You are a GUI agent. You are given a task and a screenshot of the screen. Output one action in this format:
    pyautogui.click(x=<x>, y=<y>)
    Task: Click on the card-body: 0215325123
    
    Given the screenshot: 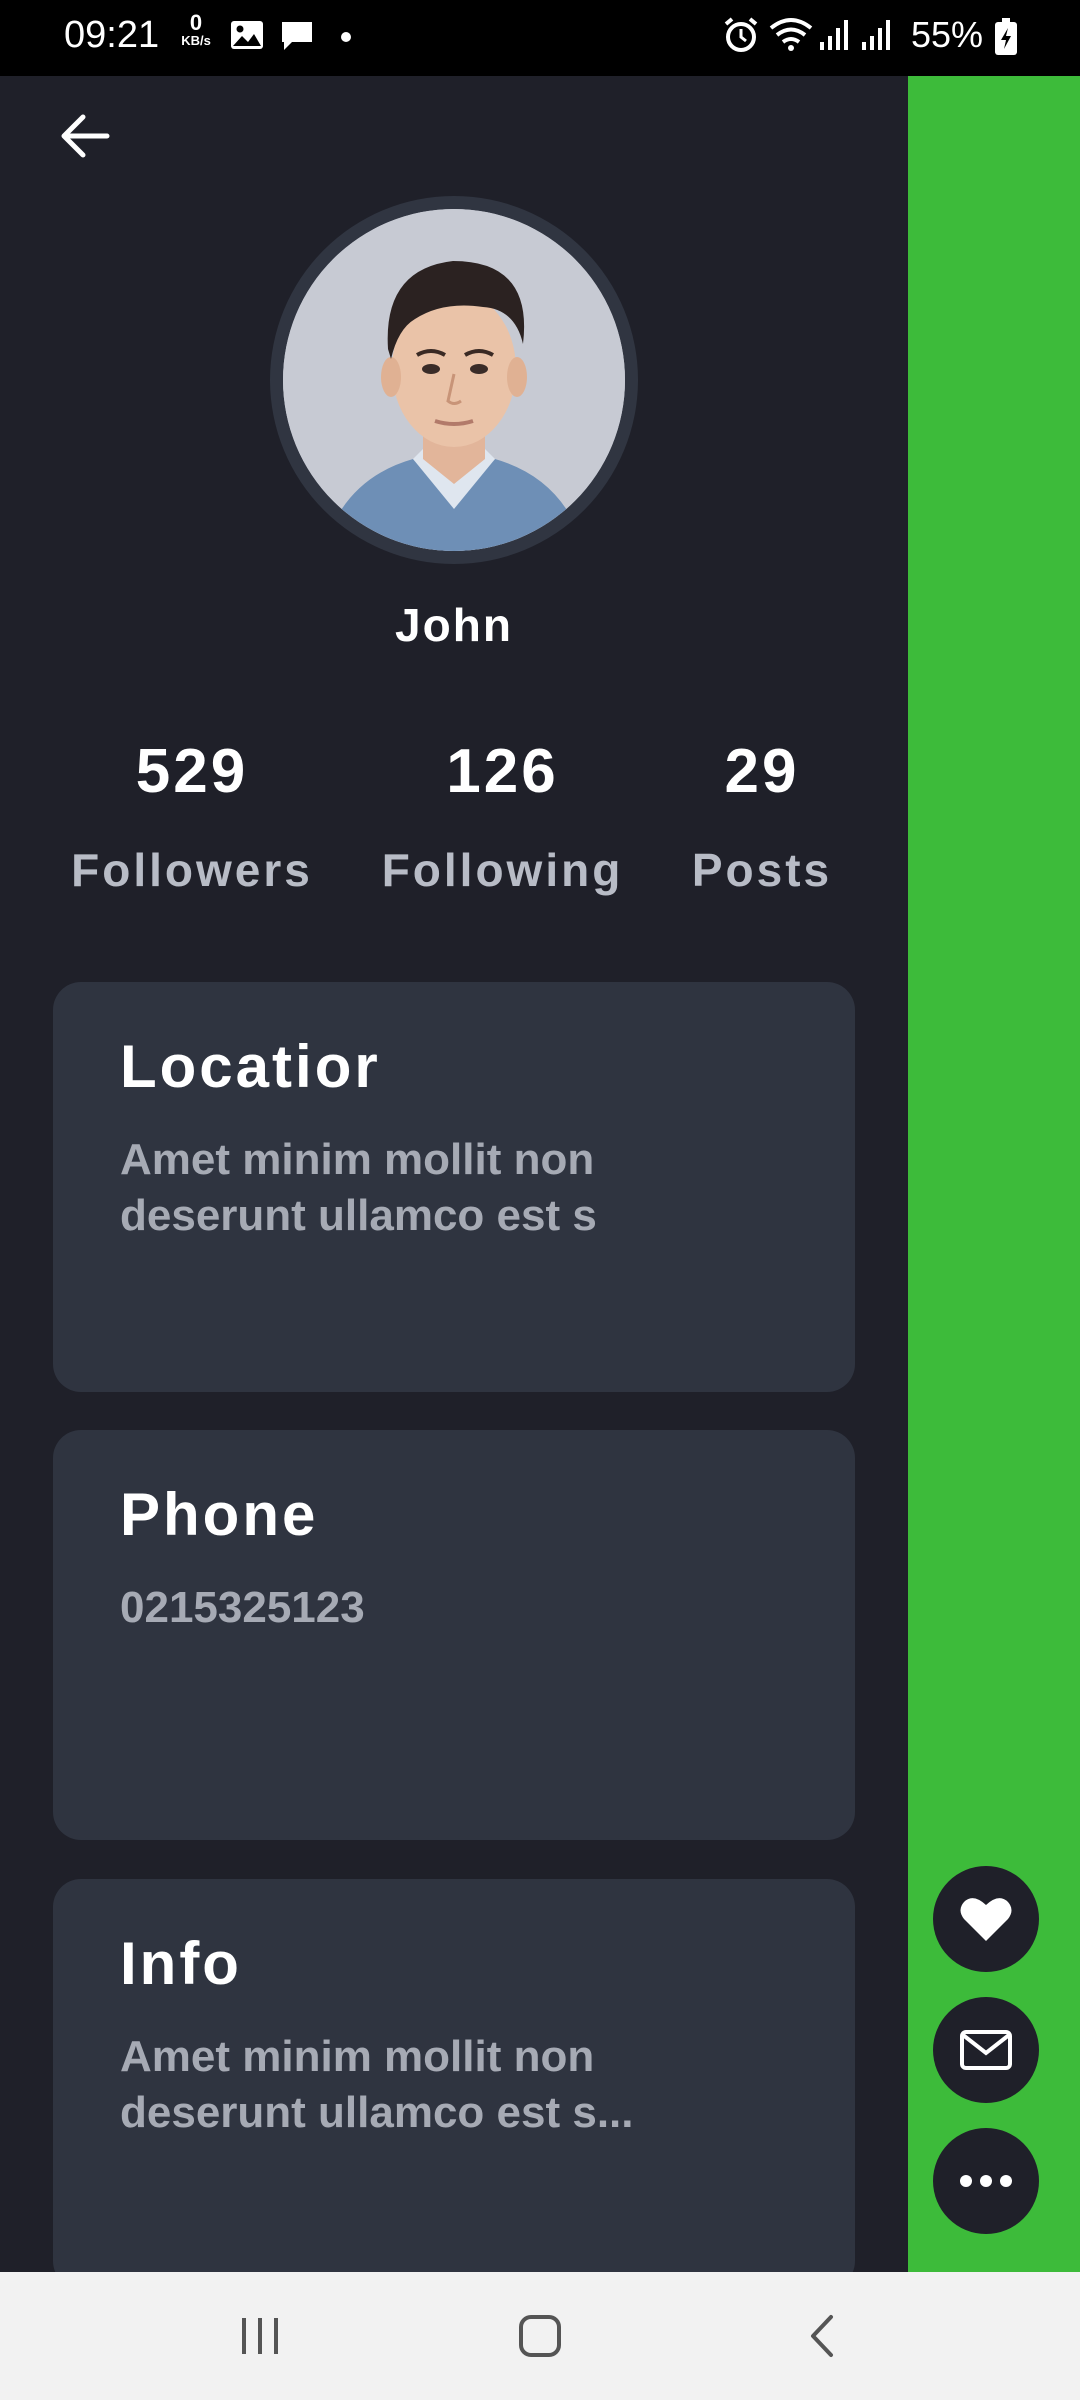 What is the action you would take?
    pyautogui.click(x=242, y=1607)
    